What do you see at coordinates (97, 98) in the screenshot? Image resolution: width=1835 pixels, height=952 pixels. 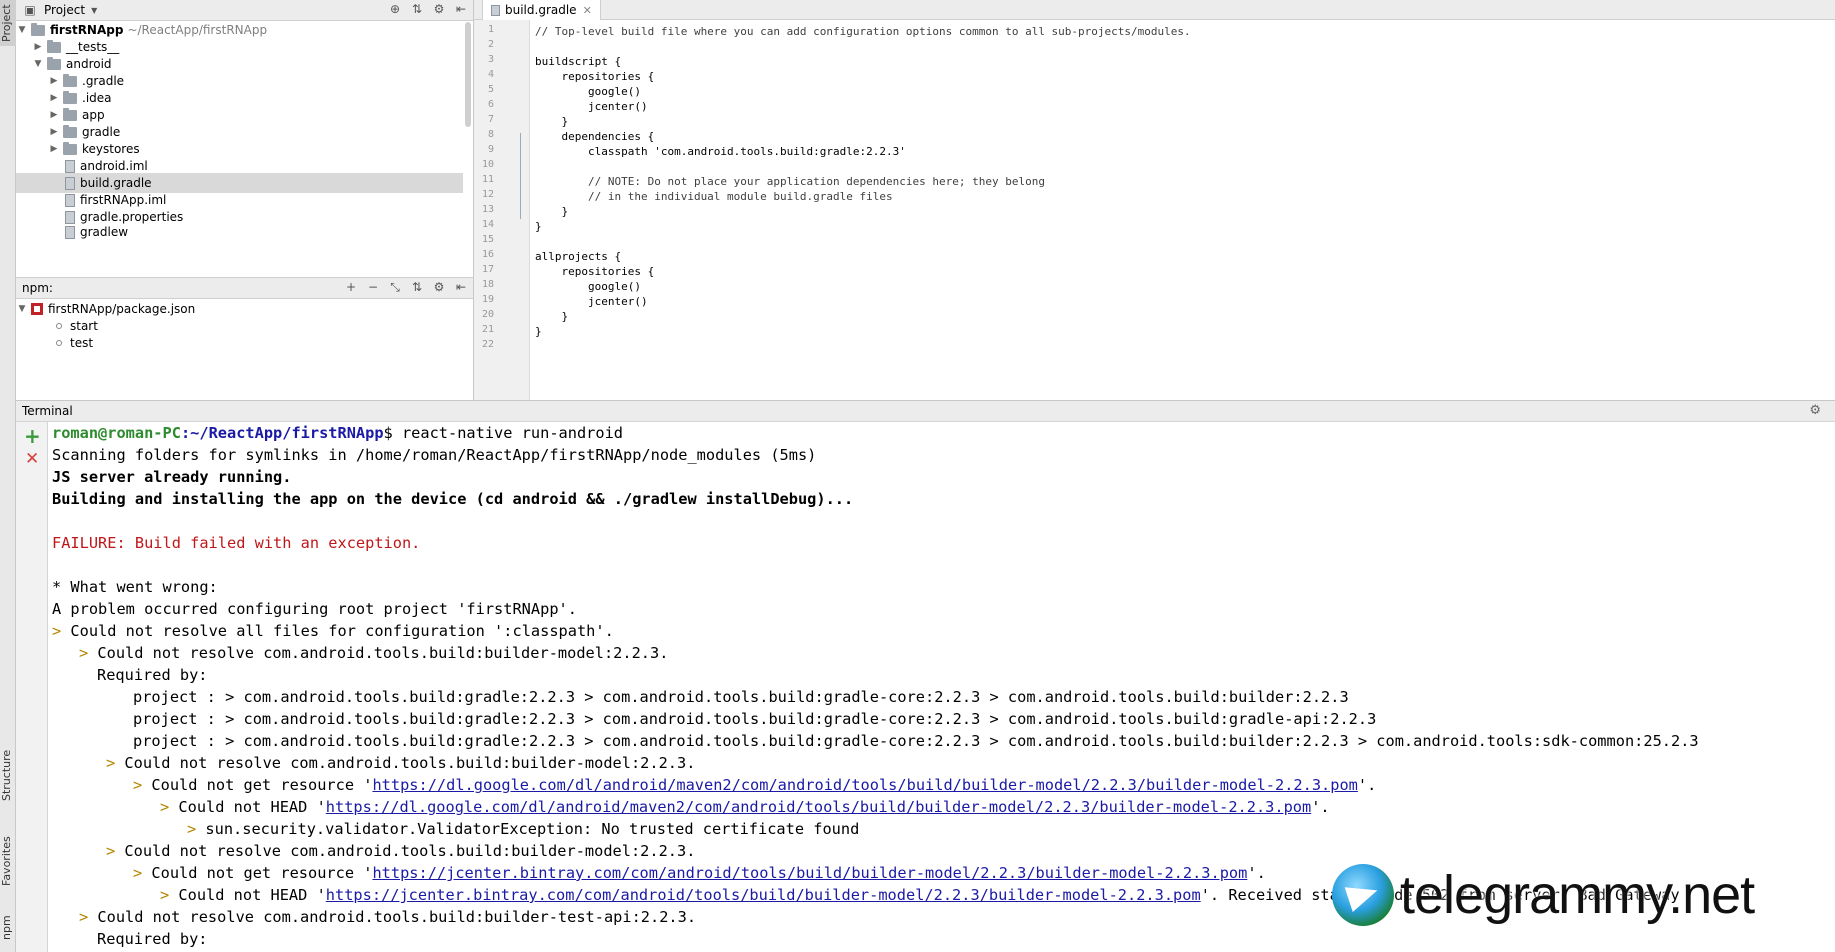 I see `tree-item-label: .idea` at bounding box center [97, 98].